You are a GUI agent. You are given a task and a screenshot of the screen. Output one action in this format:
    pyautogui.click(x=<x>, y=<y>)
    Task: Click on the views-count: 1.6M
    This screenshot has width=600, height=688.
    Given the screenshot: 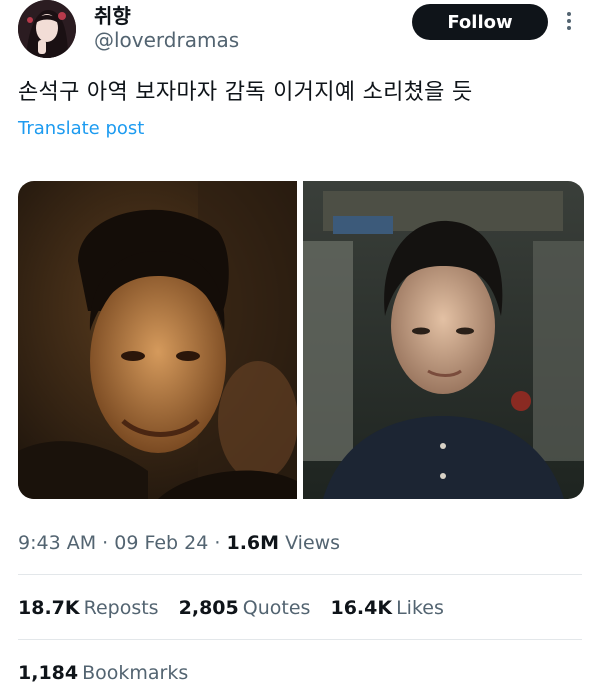 What is the action you would take?
    pyautogui.click(x=253, y=543)
    